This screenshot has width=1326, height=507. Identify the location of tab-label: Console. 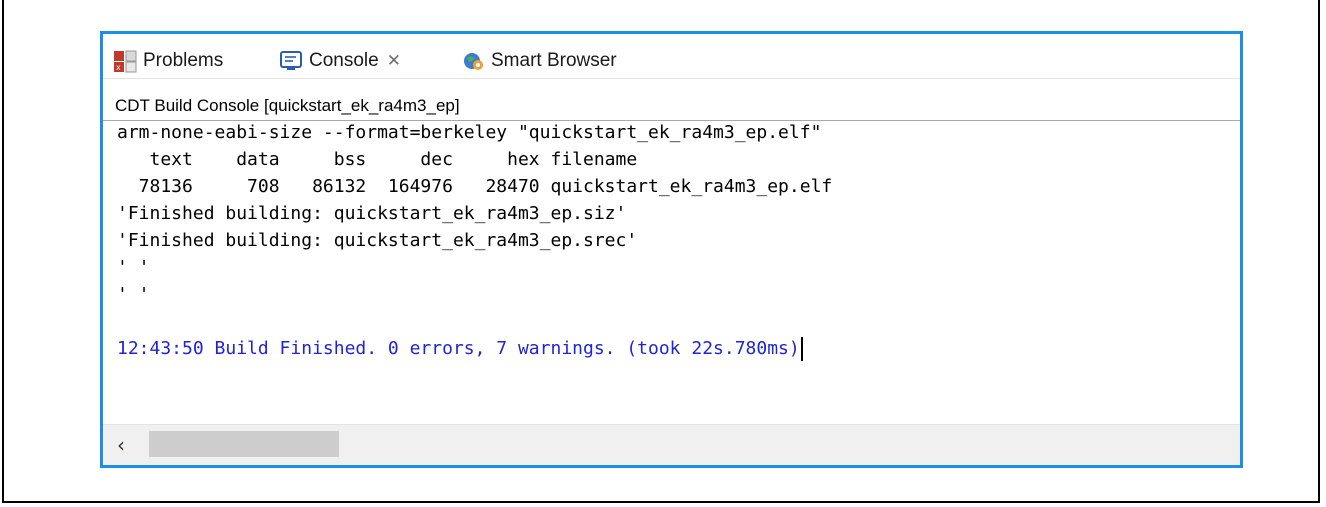
(344, 60).